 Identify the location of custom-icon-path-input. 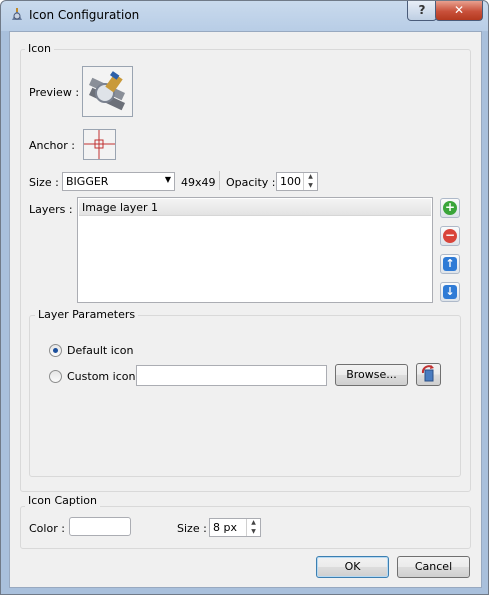
(231, 375).